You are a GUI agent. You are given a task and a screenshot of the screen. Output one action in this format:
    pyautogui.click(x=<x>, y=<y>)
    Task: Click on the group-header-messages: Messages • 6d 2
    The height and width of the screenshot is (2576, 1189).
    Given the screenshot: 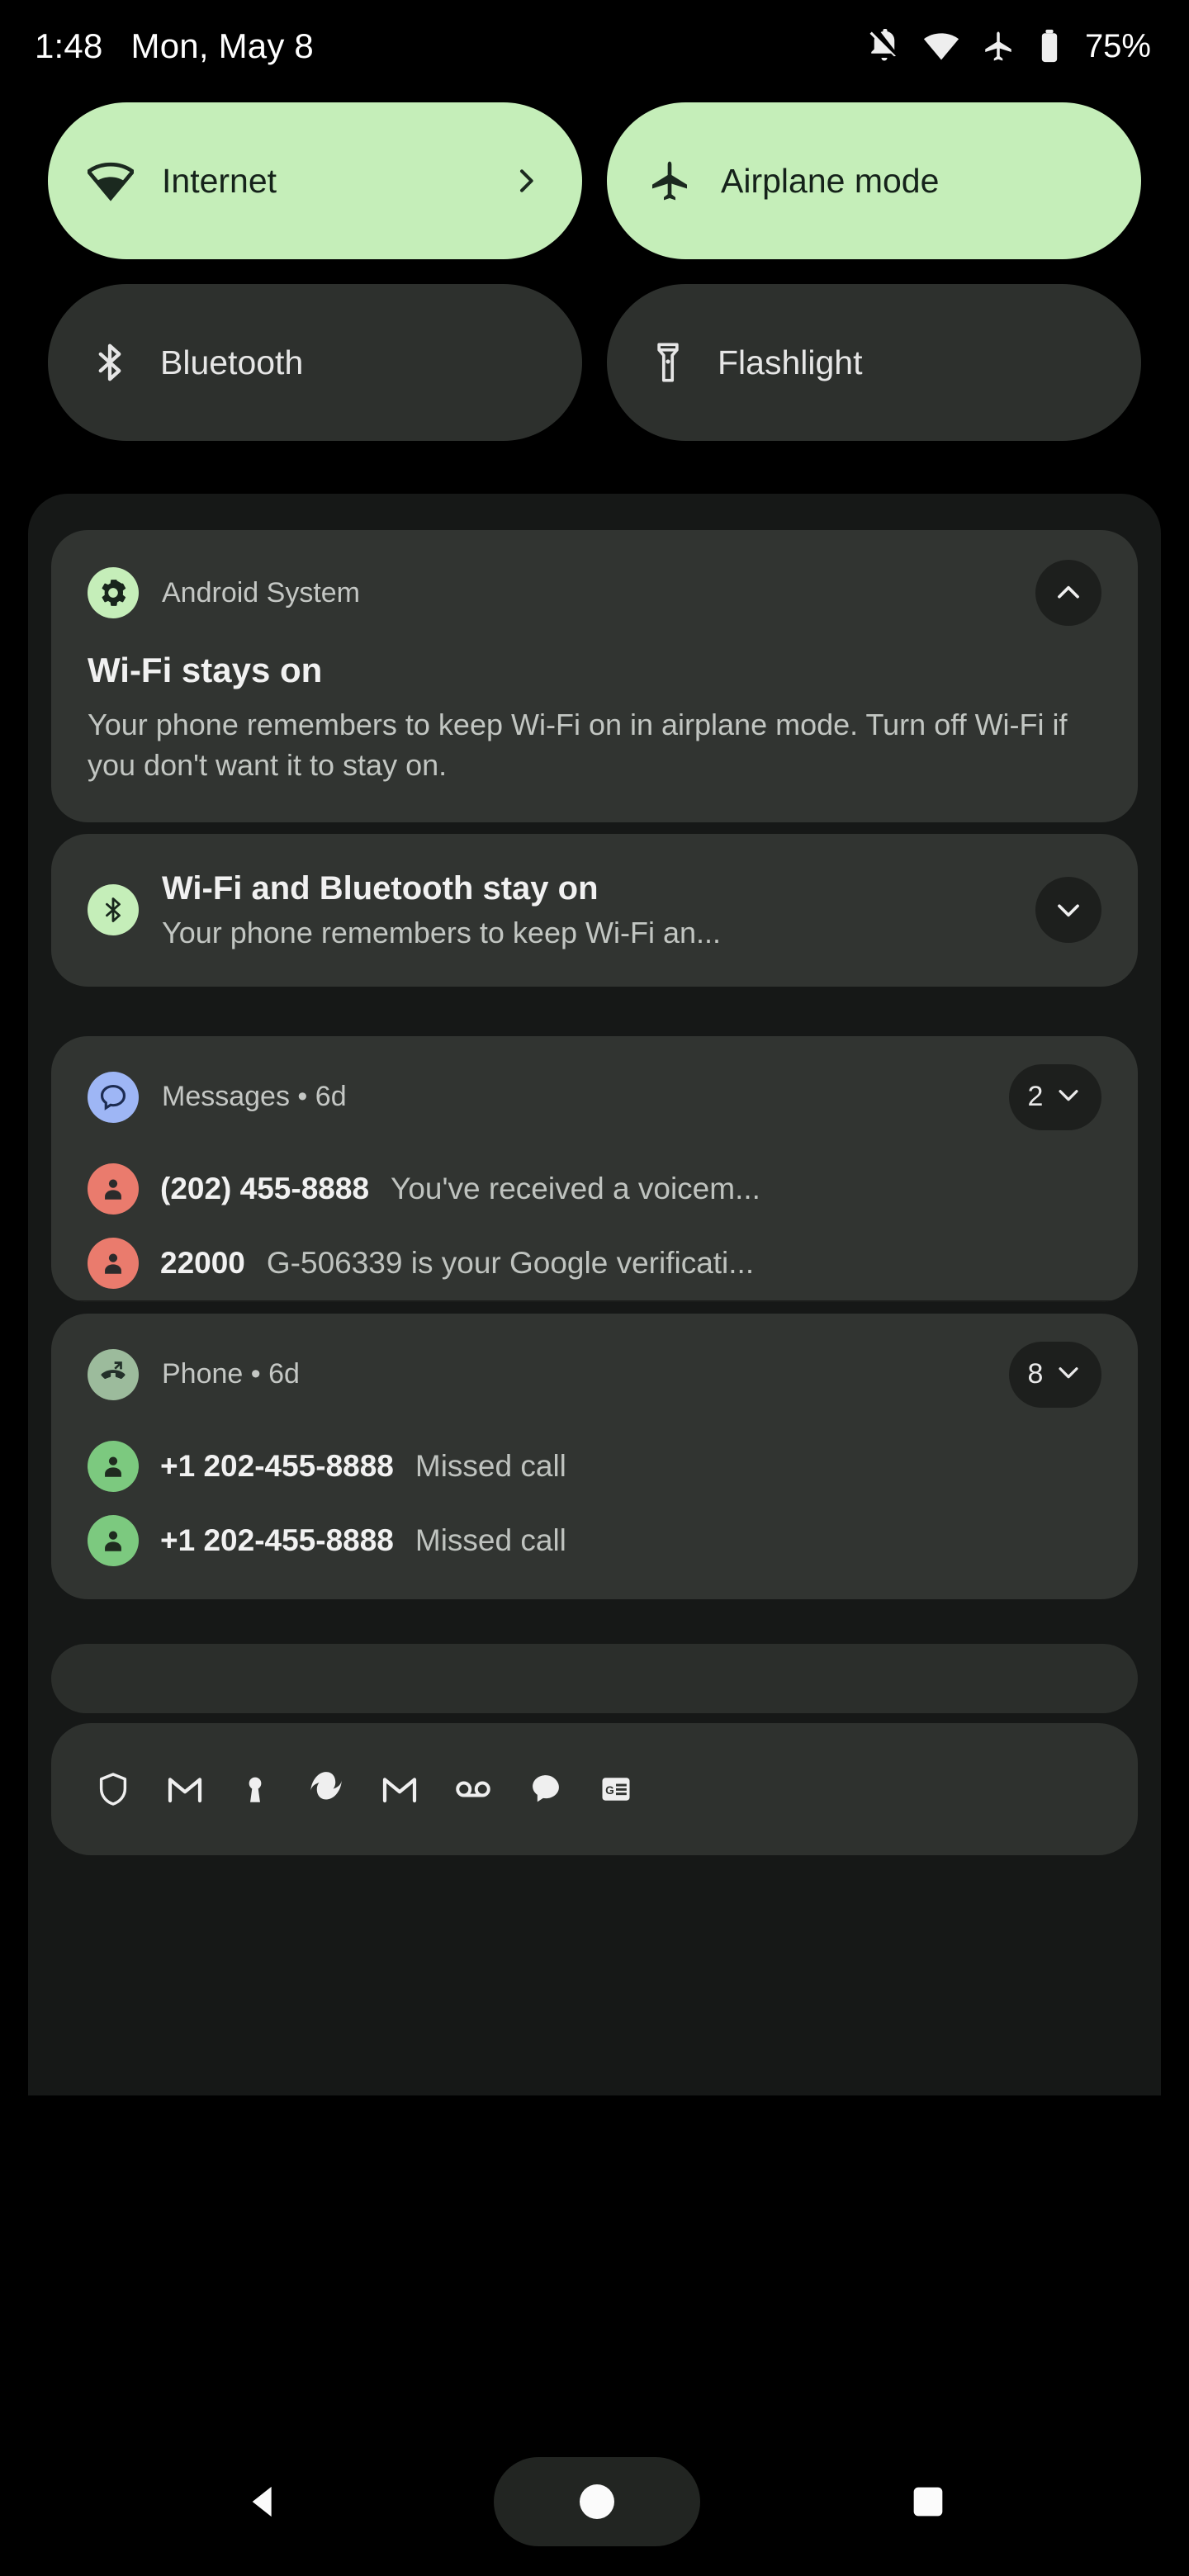 What is the action you would take?
    pyautogui.click(x=594, y=1094)
    